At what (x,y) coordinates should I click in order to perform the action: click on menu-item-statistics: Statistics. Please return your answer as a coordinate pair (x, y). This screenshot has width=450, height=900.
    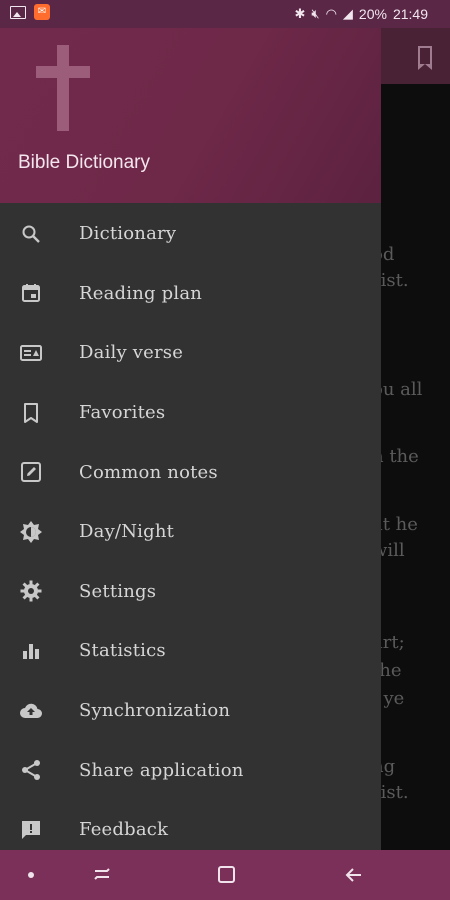
    Looking at the image, I should click on (190, 651).